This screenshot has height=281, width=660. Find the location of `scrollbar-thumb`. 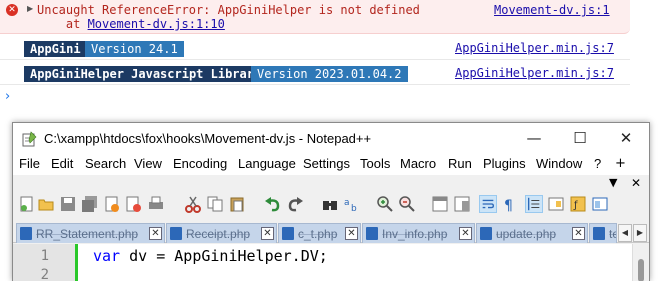

scrollbar-thumb is located at coordinates (641, 270).